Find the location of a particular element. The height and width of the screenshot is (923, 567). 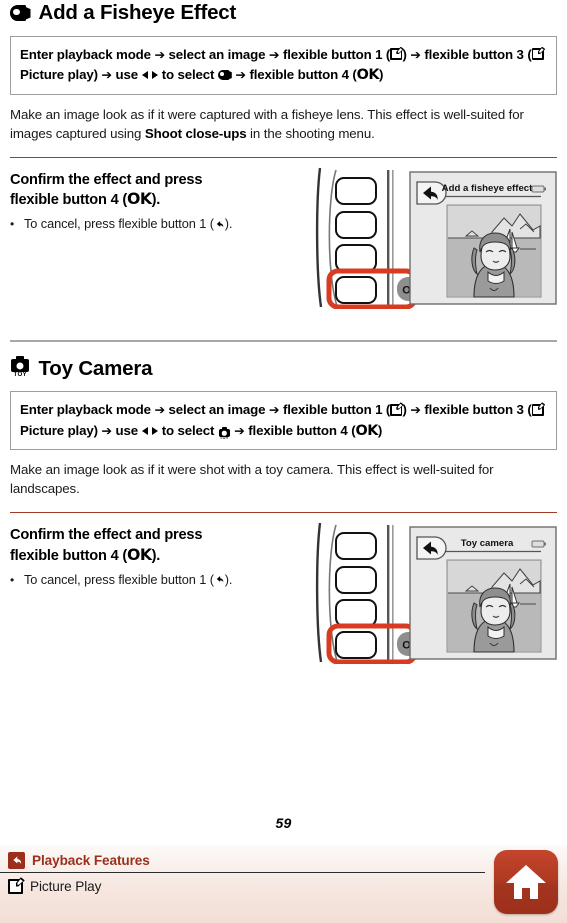

breadcrumb: Playback Features is located at coordinates (283, 860).